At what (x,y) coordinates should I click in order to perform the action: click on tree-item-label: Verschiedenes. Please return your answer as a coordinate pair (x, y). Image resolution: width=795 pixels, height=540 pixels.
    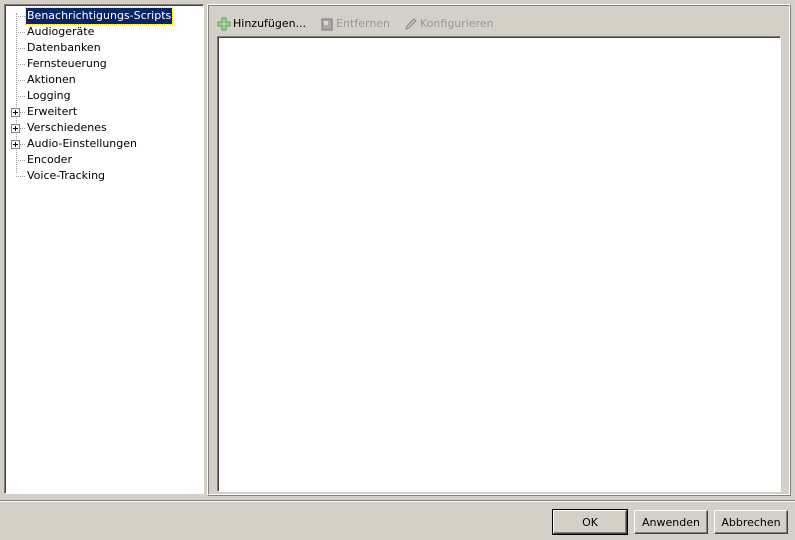
    Looking at the image, I should click on (67, 127).